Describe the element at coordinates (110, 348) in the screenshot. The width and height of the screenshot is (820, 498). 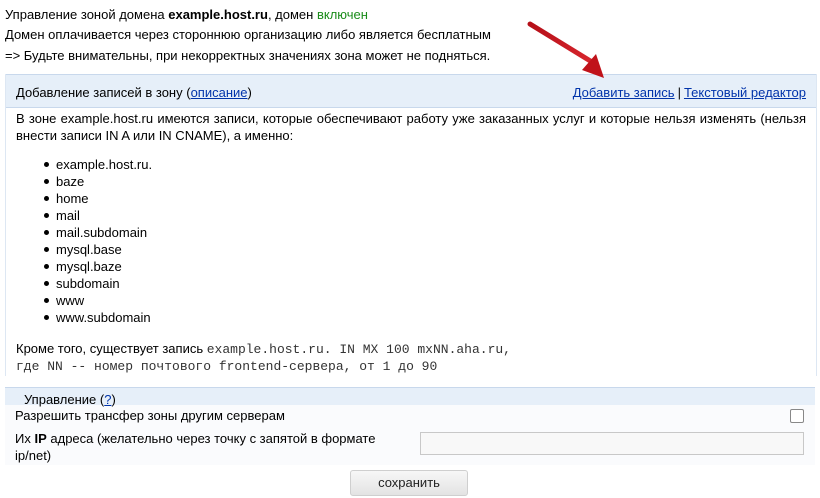
I see `mx-record-prefix: Кроме того, существует запись` at that location.